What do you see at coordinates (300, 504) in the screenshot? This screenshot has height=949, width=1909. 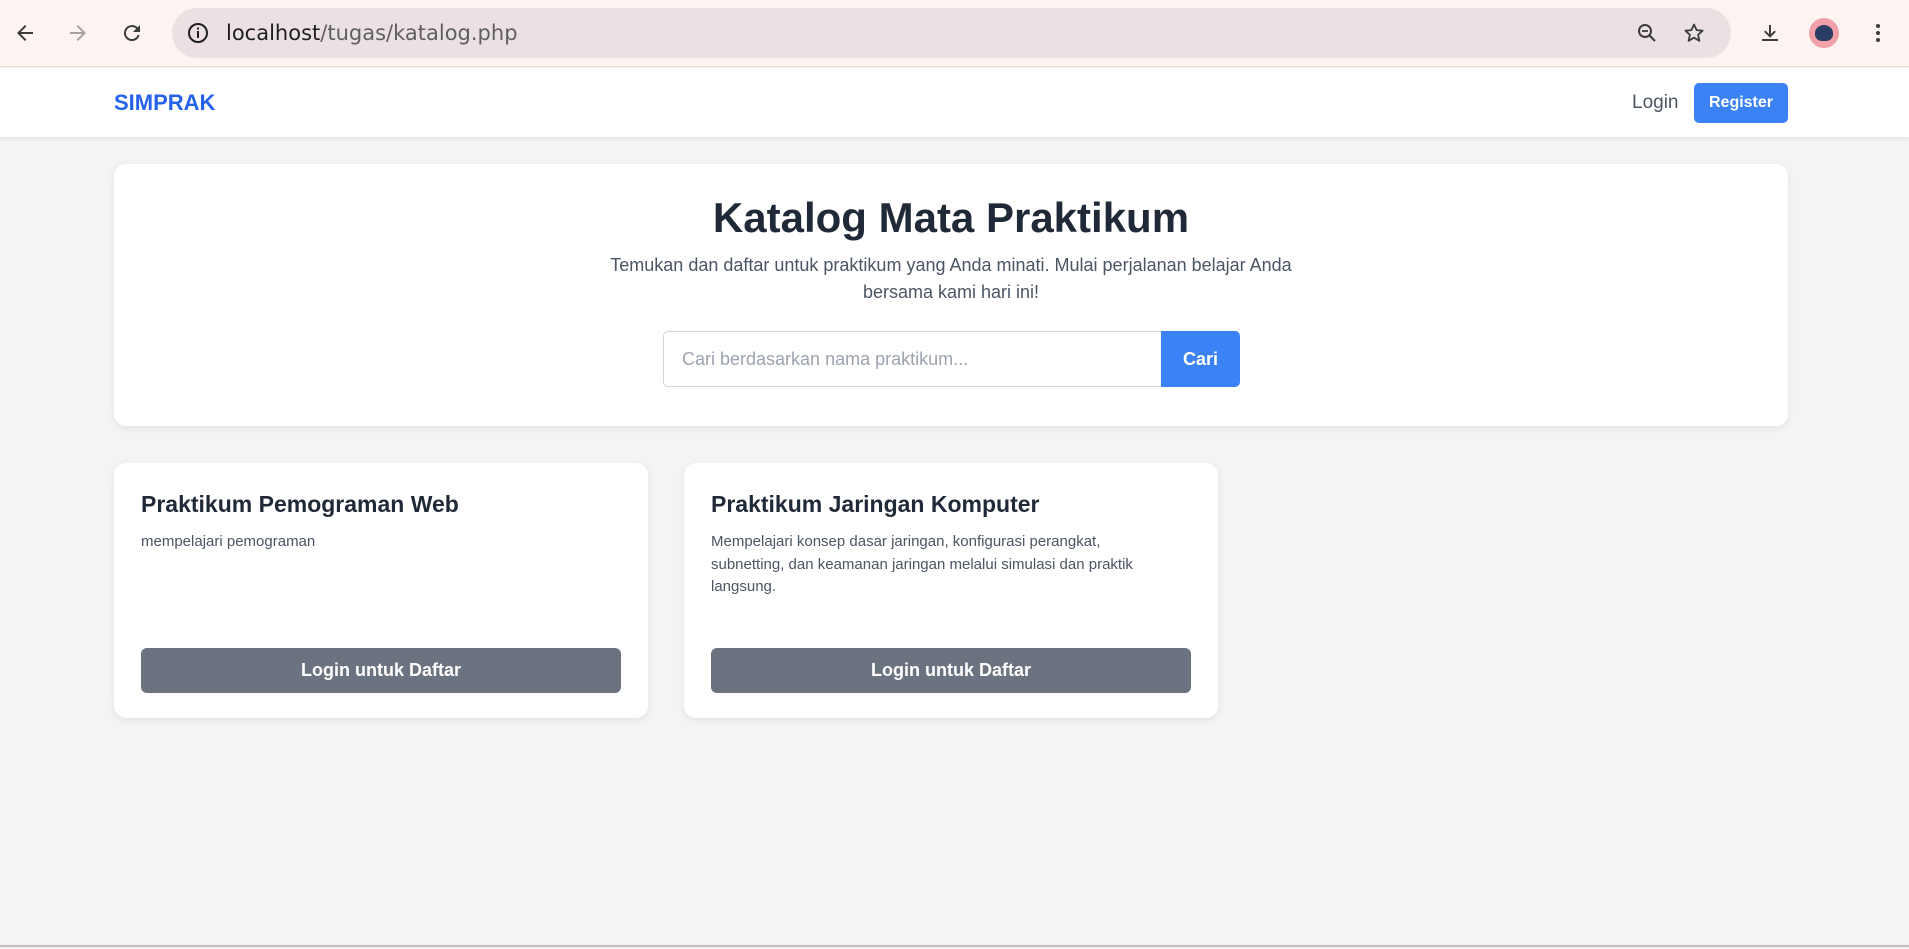 I see `course-title: Praktikum Pemograman Web` at bounding box center [300, 504].